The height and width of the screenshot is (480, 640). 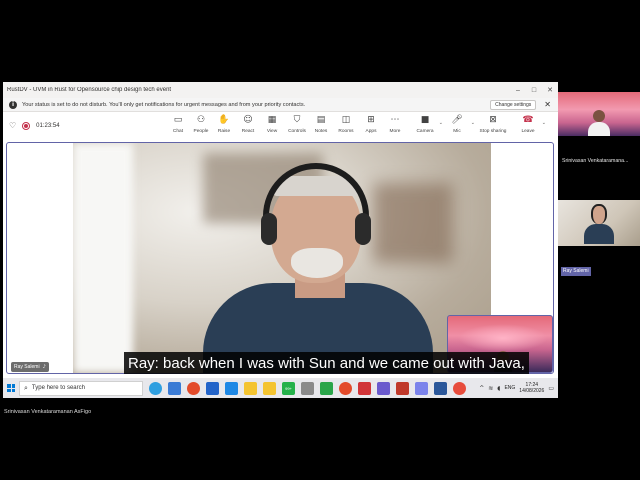 What do you see at coordinates (421, 388) in the screenshot?
I see `teams-icon` at bounding box center [421, 388].